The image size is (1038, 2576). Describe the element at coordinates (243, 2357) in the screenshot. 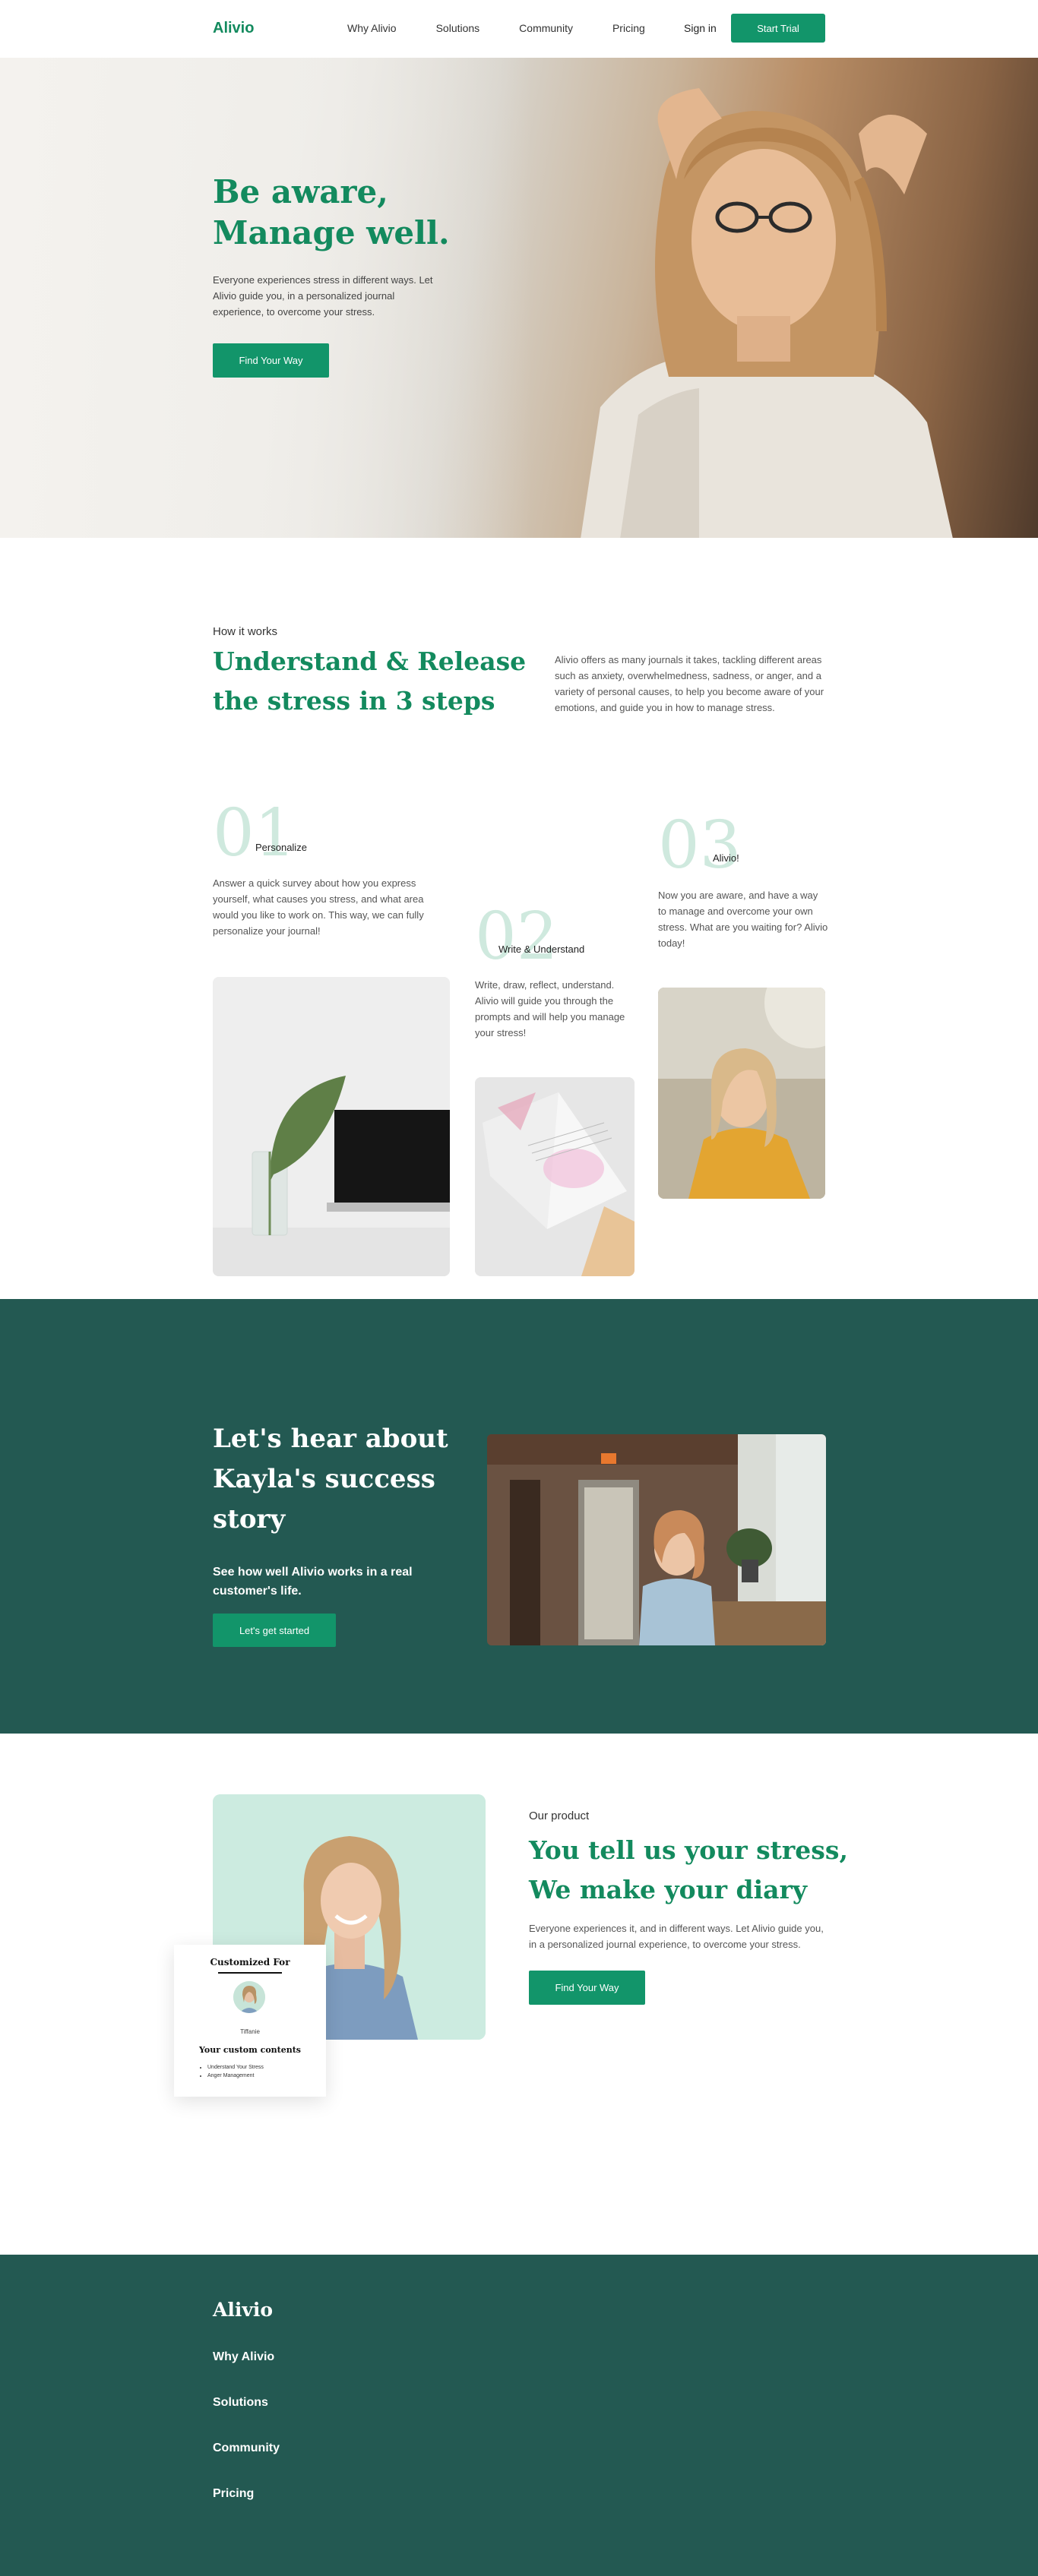

I see `footer-link-why-alivio: Why Alivio` at that location.